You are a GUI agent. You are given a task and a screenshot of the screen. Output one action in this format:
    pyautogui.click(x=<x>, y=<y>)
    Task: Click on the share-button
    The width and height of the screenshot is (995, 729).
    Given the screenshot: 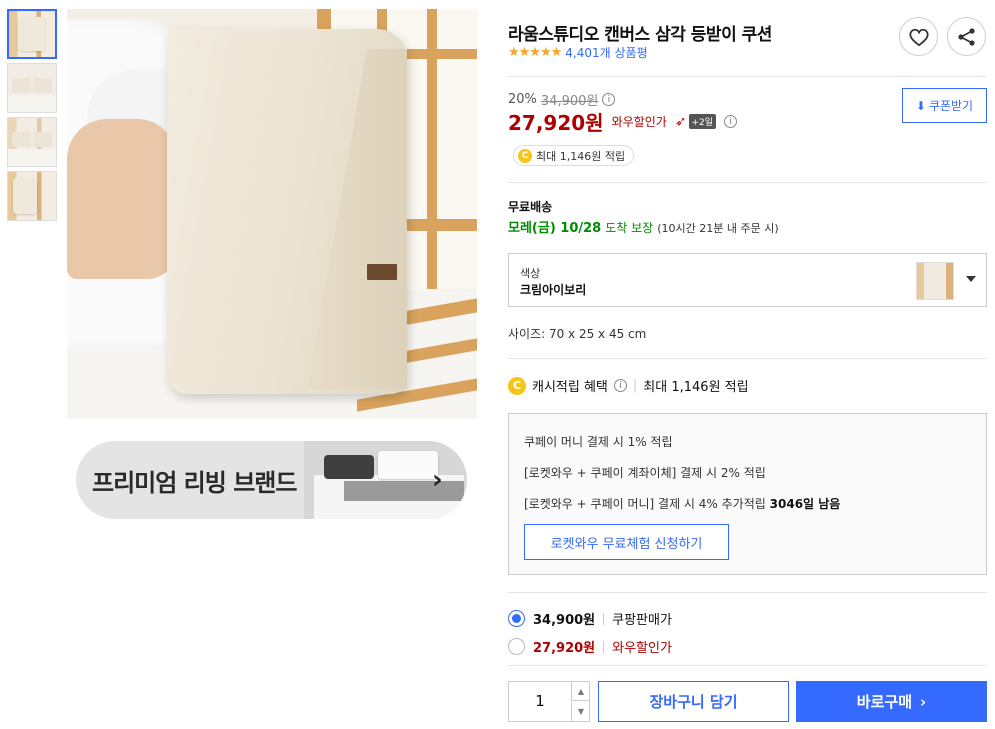 What is the action you would take?
    pyautogui.click(x=966, y=36)
    